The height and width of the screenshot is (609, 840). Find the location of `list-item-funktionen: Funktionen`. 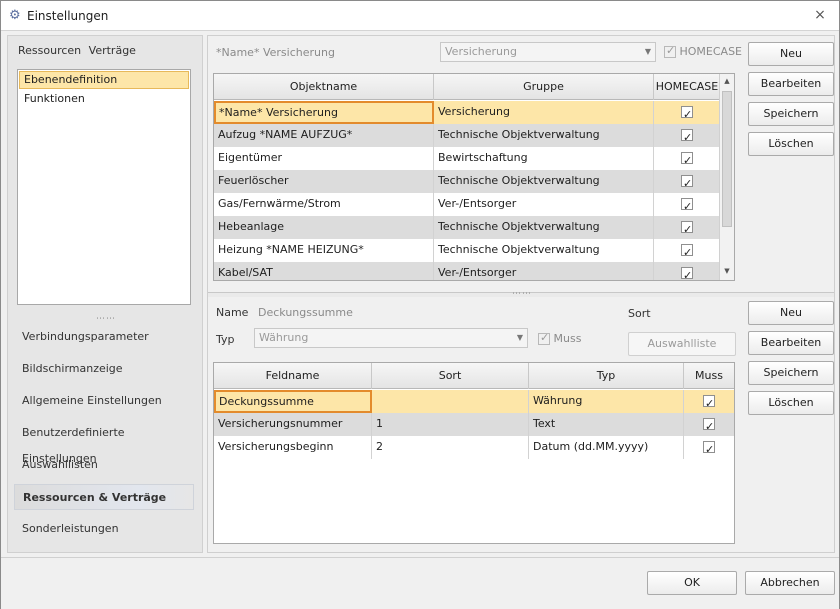

list-item-funktionen: Funktionen is located at coordinates (104, 99).